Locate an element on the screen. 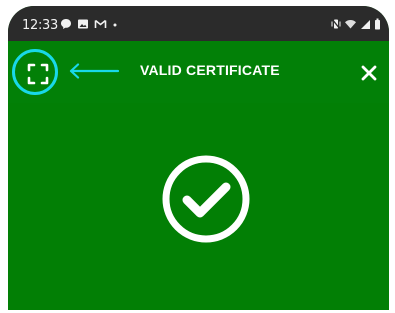  highlight-circle is located at coordinates (35, 72).